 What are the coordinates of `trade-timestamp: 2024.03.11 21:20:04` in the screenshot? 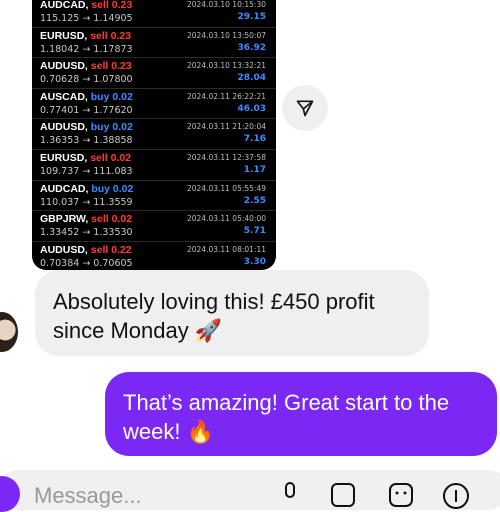 It's located at (226, 127).